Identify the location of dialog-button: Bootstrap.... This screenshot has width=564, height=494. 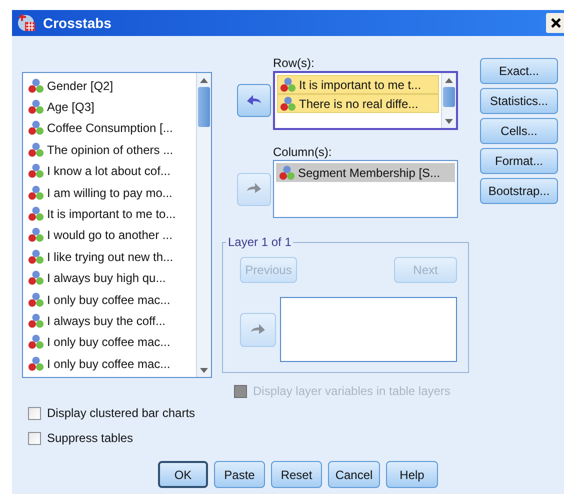
(519, 191).